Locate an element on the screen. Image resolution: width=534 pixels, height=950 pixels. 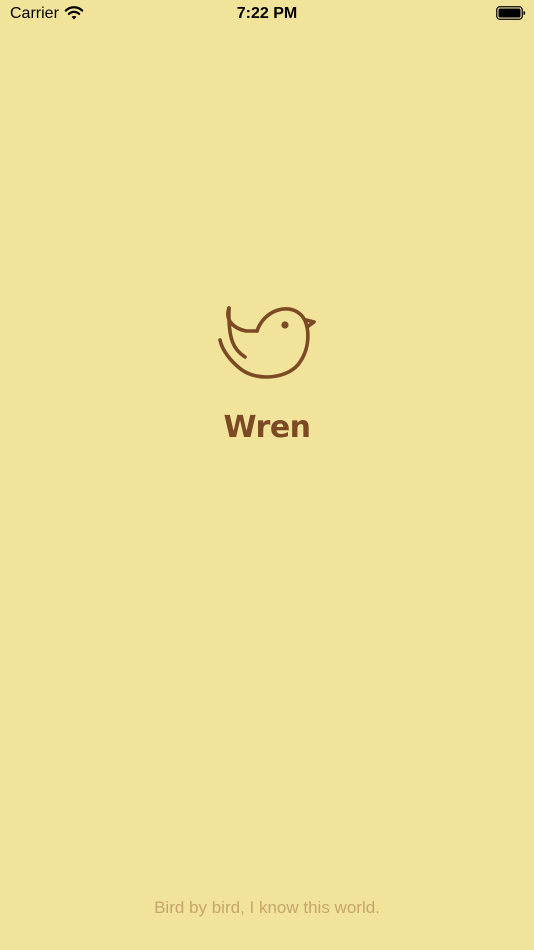
tagline: Bird by bird, I know this world. is located at coordinates (267, 907).